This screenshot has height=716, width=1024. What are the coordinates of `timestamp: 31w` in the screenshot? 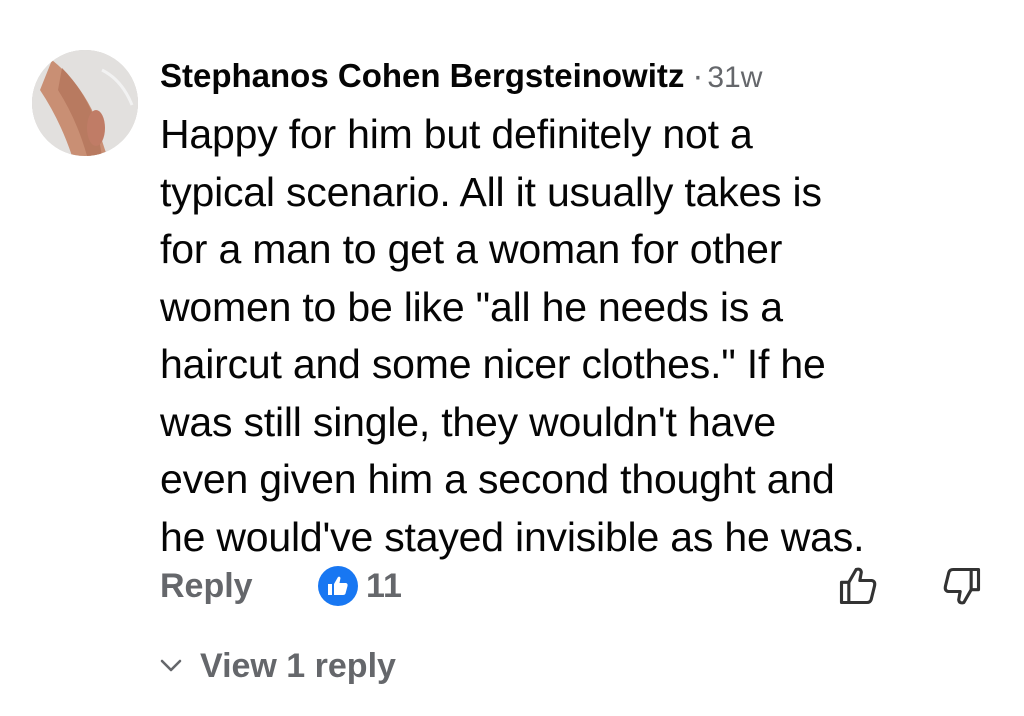 It's located at (734, 77).